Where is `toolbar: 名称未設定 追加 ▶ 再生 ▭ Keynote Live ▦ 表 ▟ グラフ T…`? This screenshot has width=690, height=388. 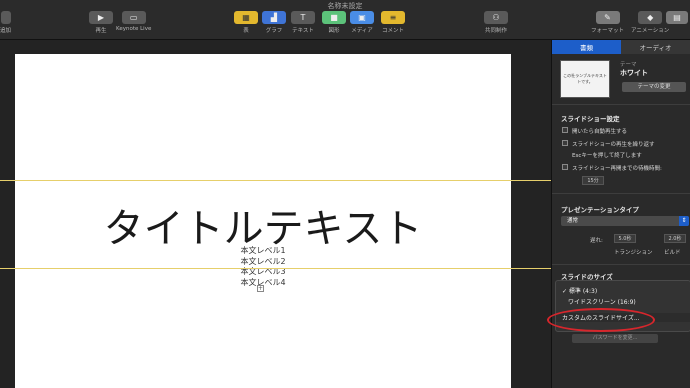 toolbar: 名称未設定 追加 ▶ 再生 ▭ Keynote Live ▦ 表 ▟ グラフ T… is located at coordinates (345, 20).